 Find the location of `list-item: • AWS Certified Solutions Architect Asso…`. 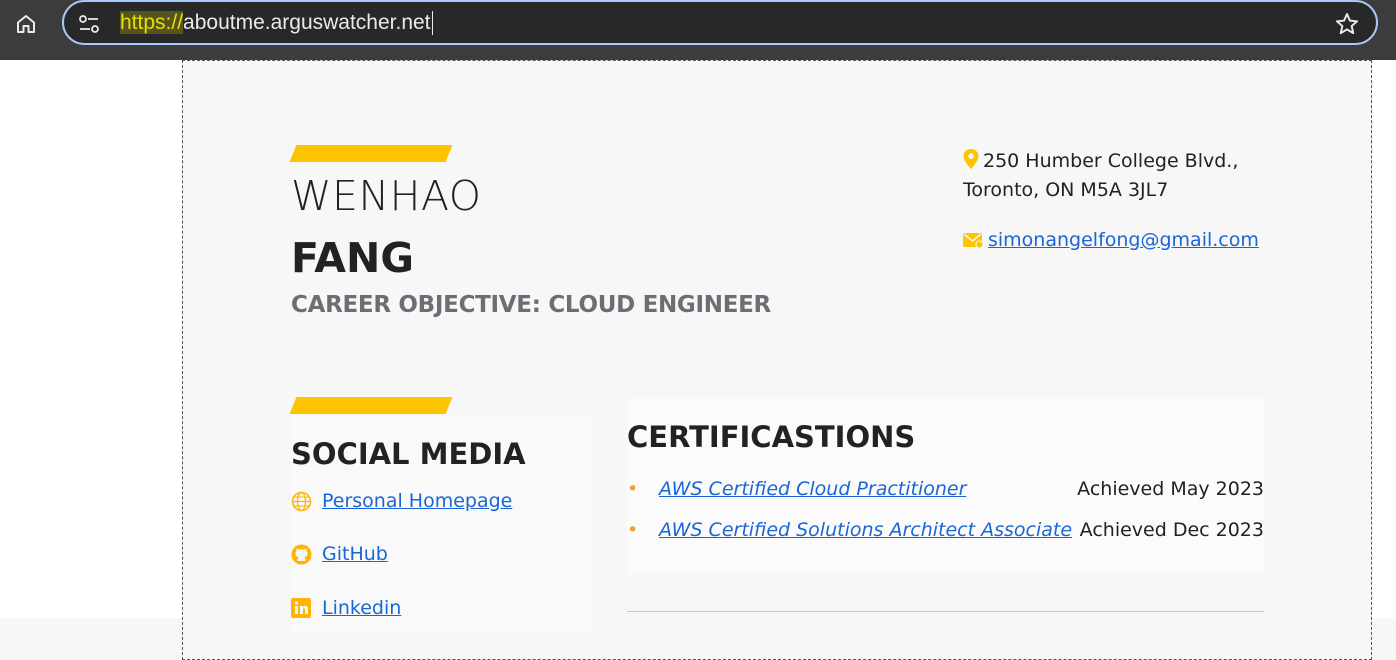

list-item: • AWS Certified Solutions Architect Asso… is located at coordinates (945, 533).